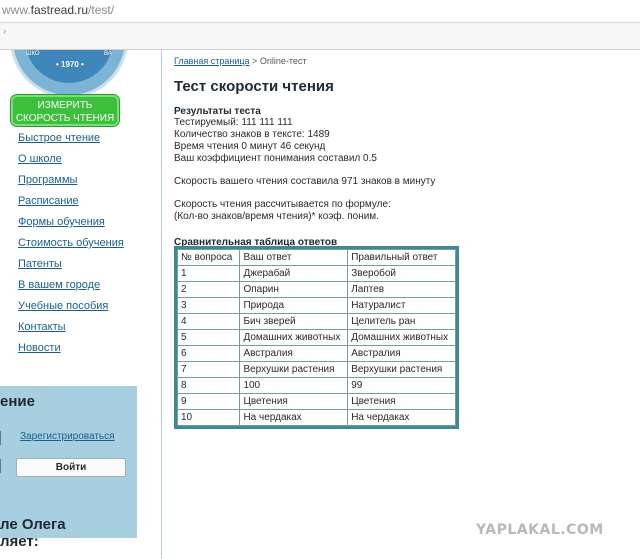 Image resolution: width=640 pixels, height=559 pixels. I want to click on watermark: YAPLAKAL.COM, so click(540, 530).